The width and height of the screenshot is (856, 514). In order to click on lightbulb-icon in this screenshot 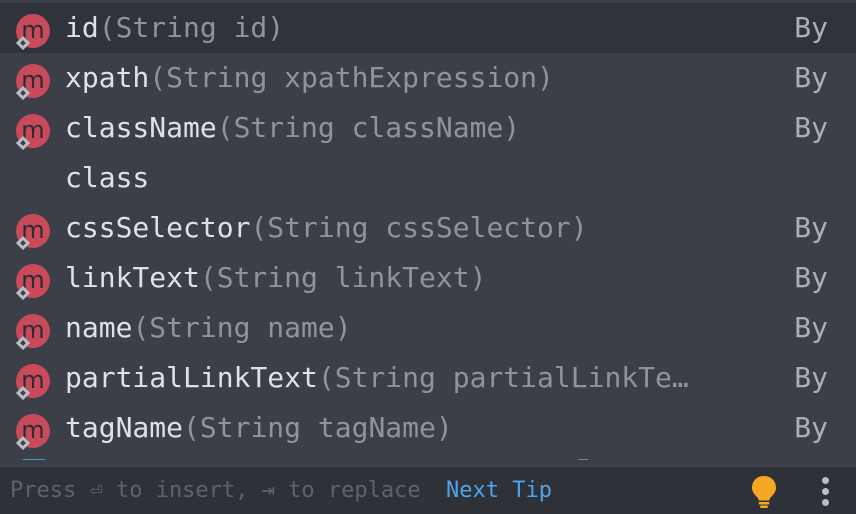, I will do `click(764, 492)`.